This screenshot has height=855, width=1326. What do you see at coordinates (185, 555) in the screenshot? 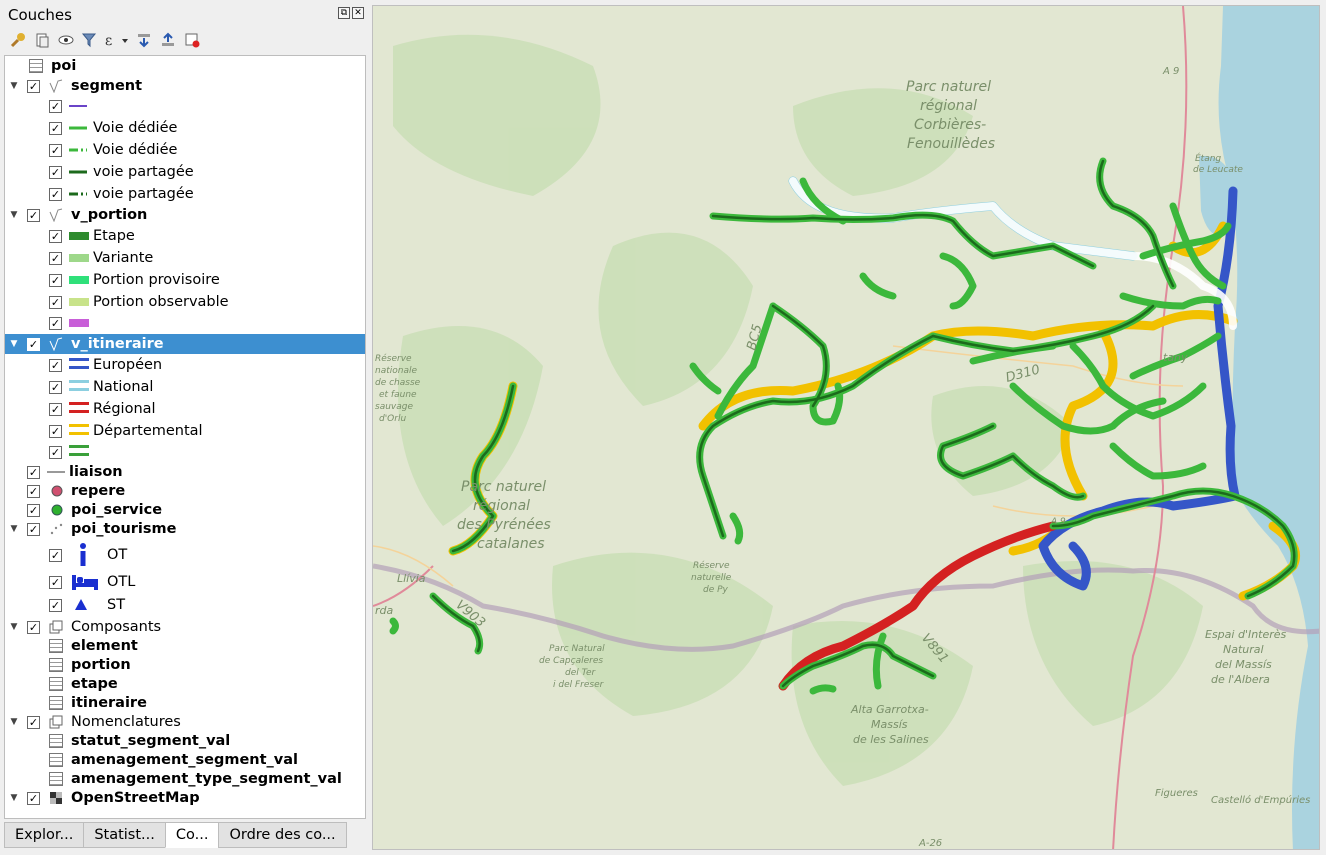
I see `legend-item: ✓ OT` at bounding box center [185, 555].